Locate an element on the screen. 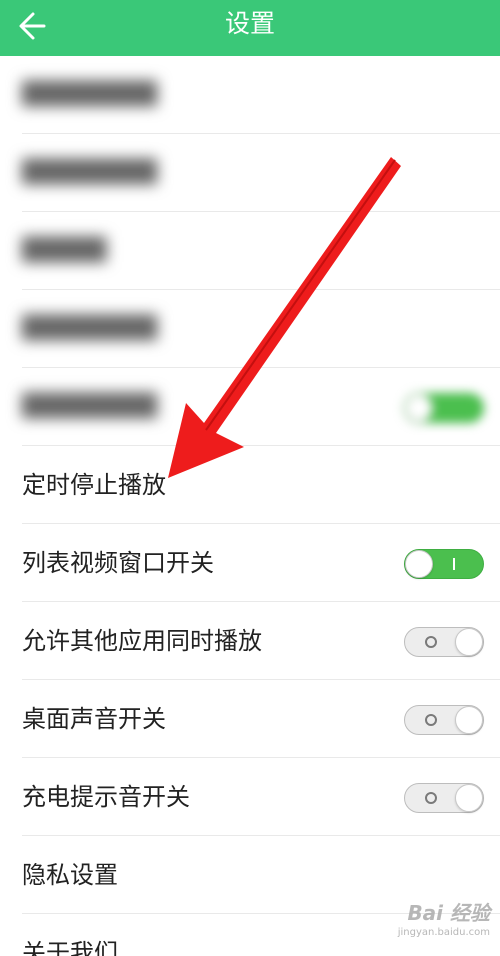 Image resolution: width=500 pixels, height=956 pixels. settings-row-list-video-window: 列表视频窗口开关 is located at coordinates (250, 563).